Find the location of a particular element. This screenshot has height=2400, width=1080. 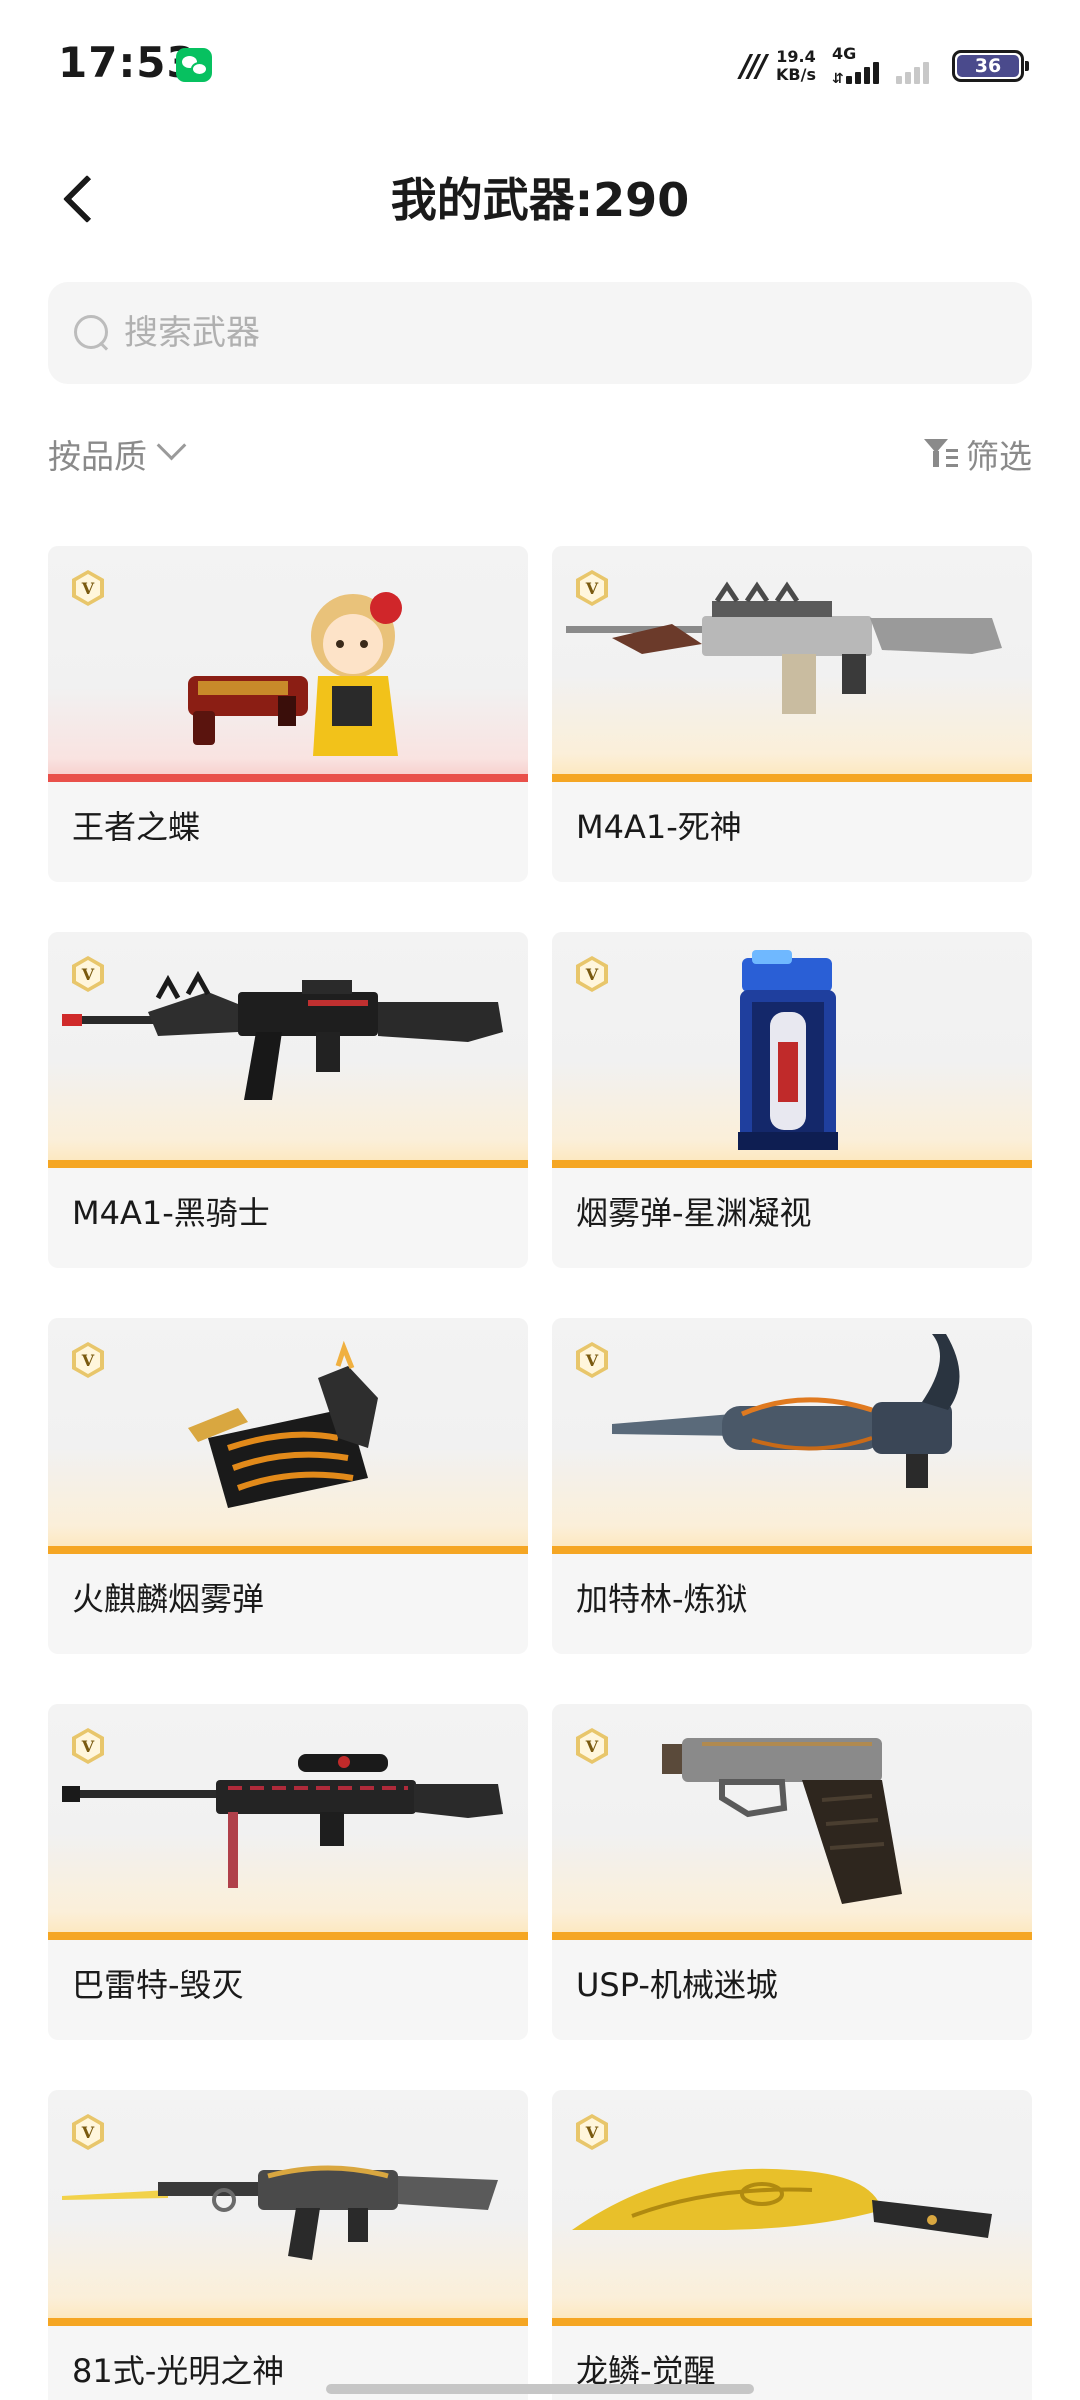

weapon-card: V M4A1-黑骑士 is located at coordinates (288, 1100).